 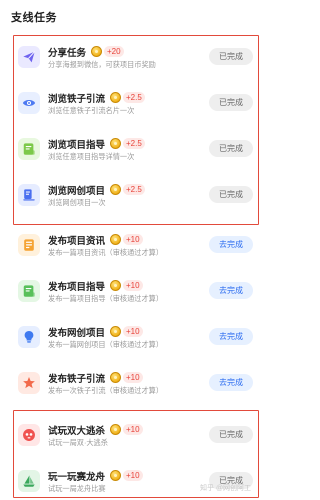 What do you see at coordinates (136, 482) in the screenshot?
I see `task-row: 玩一玩赛龙舟 +10 试玩一局龙舟比赛 已完成` at bounding box center [136, 482].